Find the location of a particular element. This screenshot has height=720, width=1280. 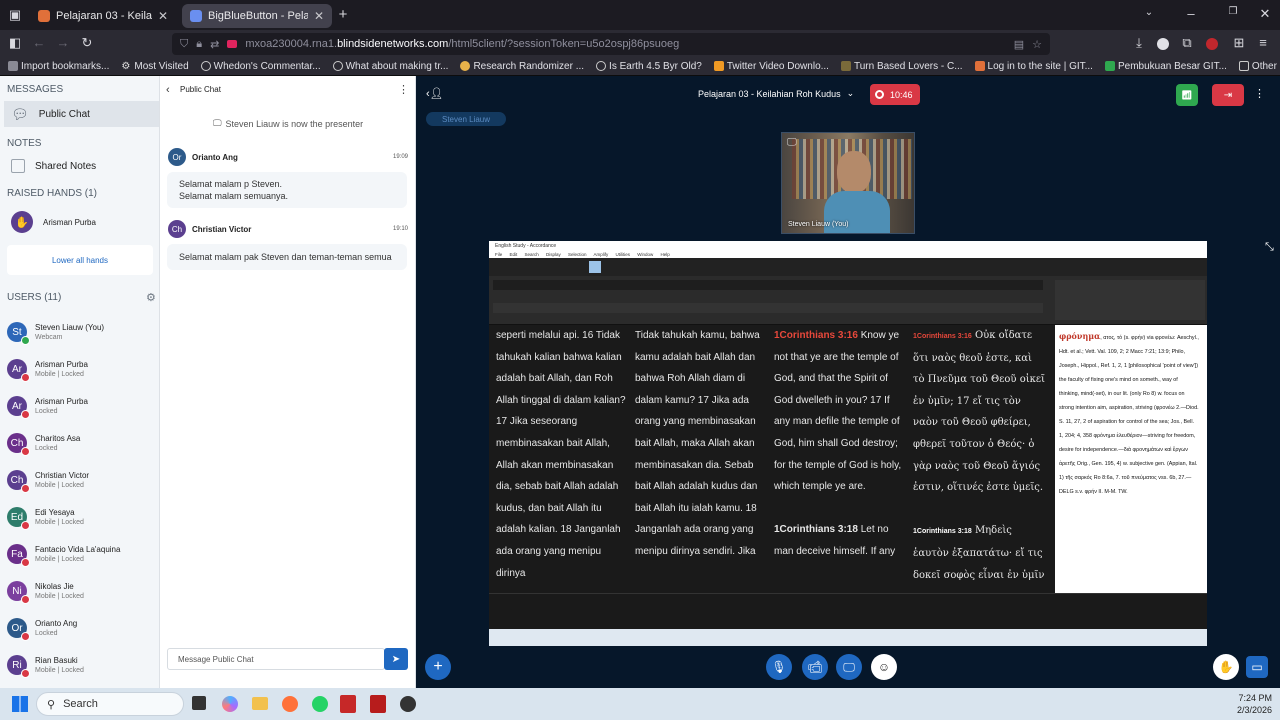

camera-button: 📹︎ is located at coordinates (815, 667).